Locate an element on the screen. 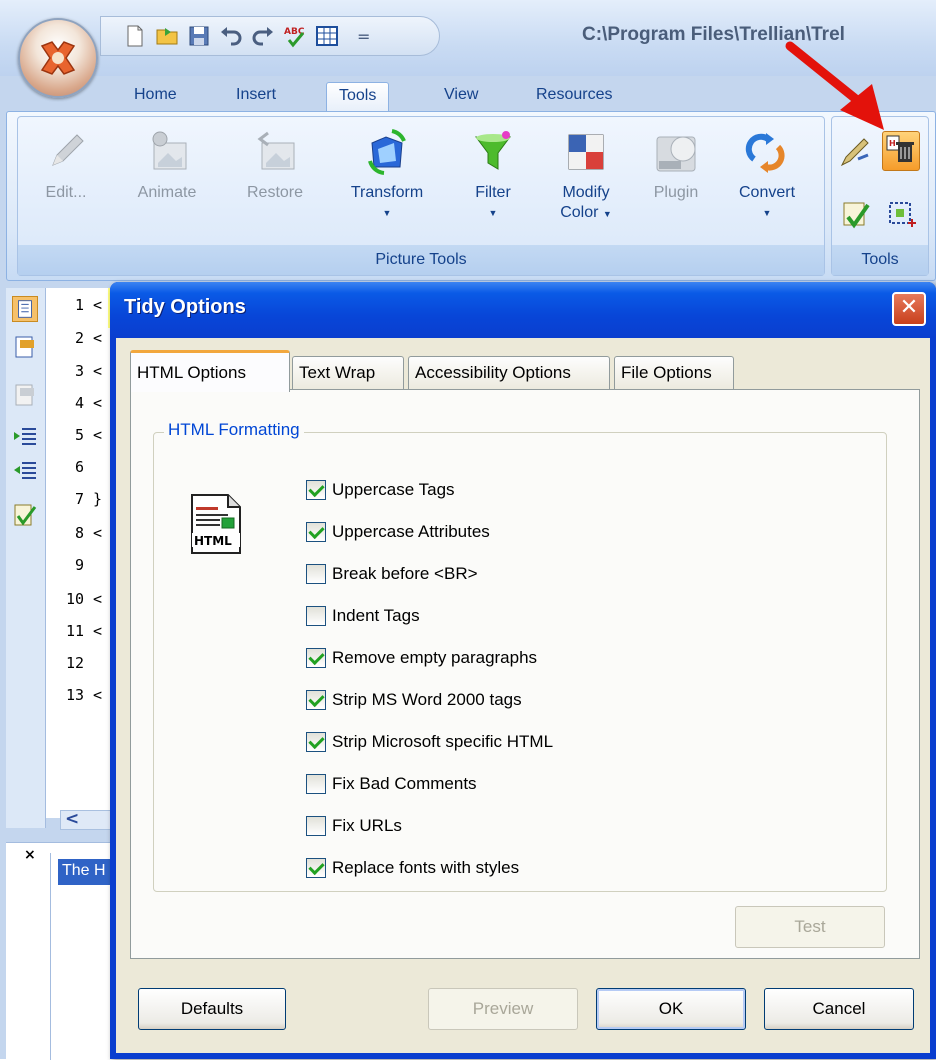  bookmark-icon is located at coordinates (25, 347).